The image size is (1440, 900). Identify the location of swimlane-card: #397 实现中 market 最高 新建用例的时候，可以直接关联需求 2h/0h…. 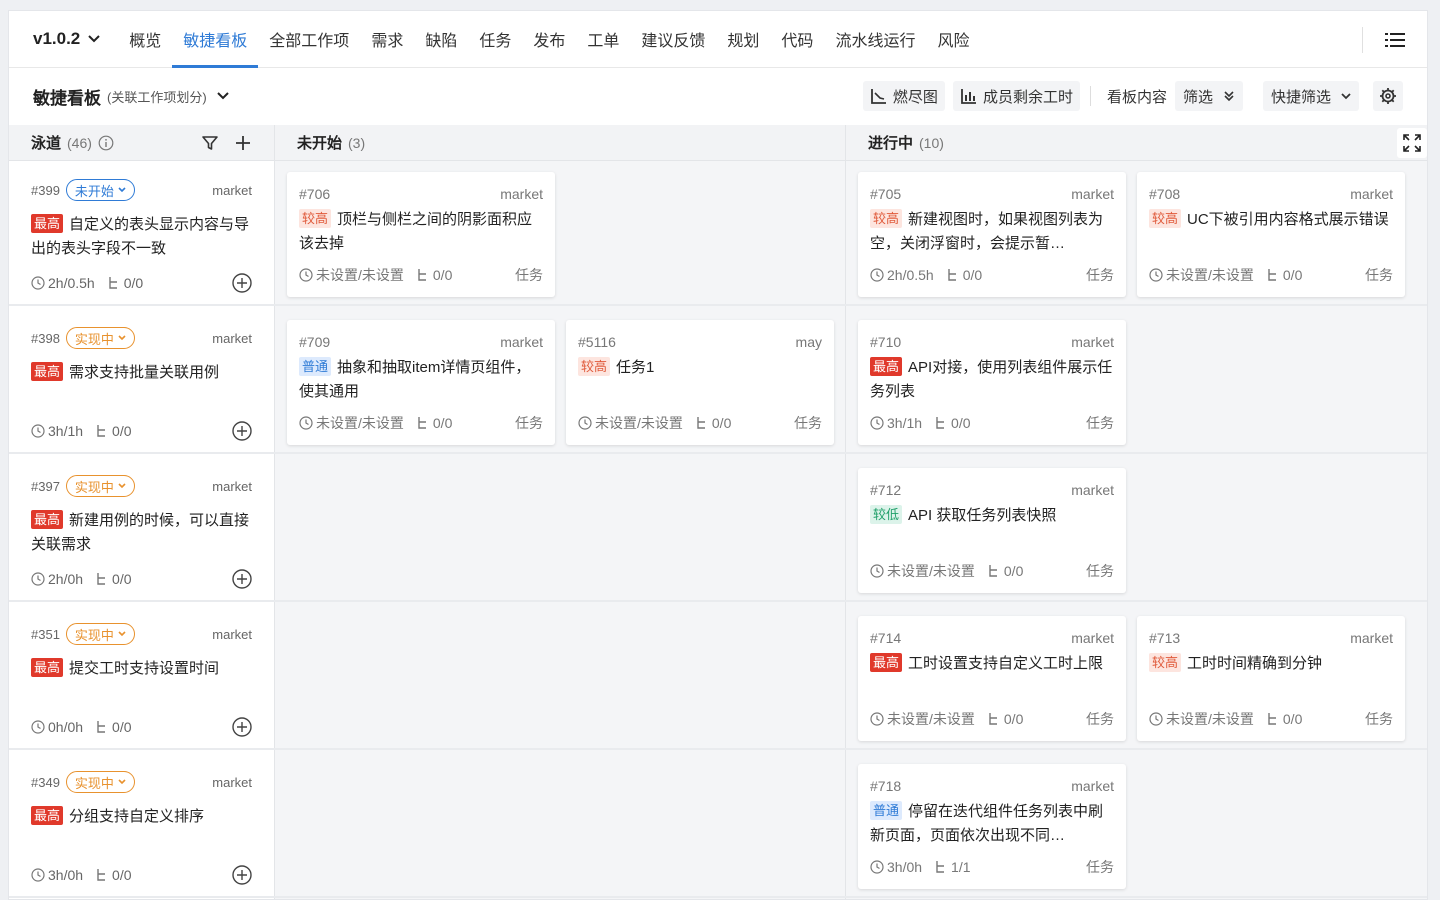
(141, 530).